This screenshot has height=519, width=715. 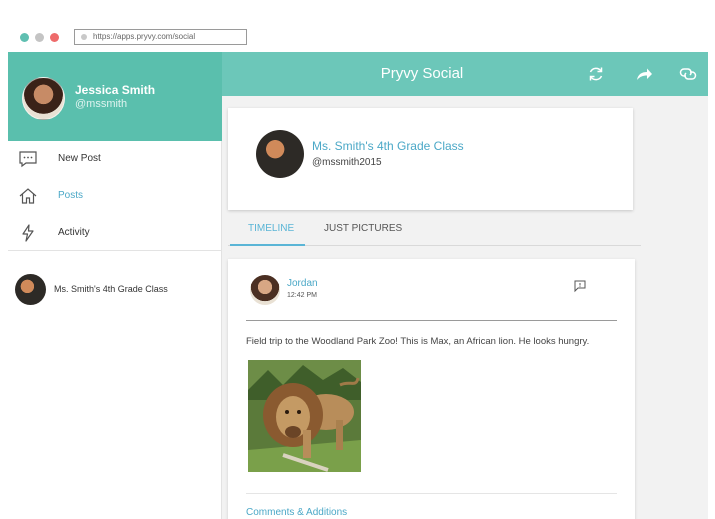 I want to click on post-timestamp: 12:42 PM, so click(x=302, y=295).